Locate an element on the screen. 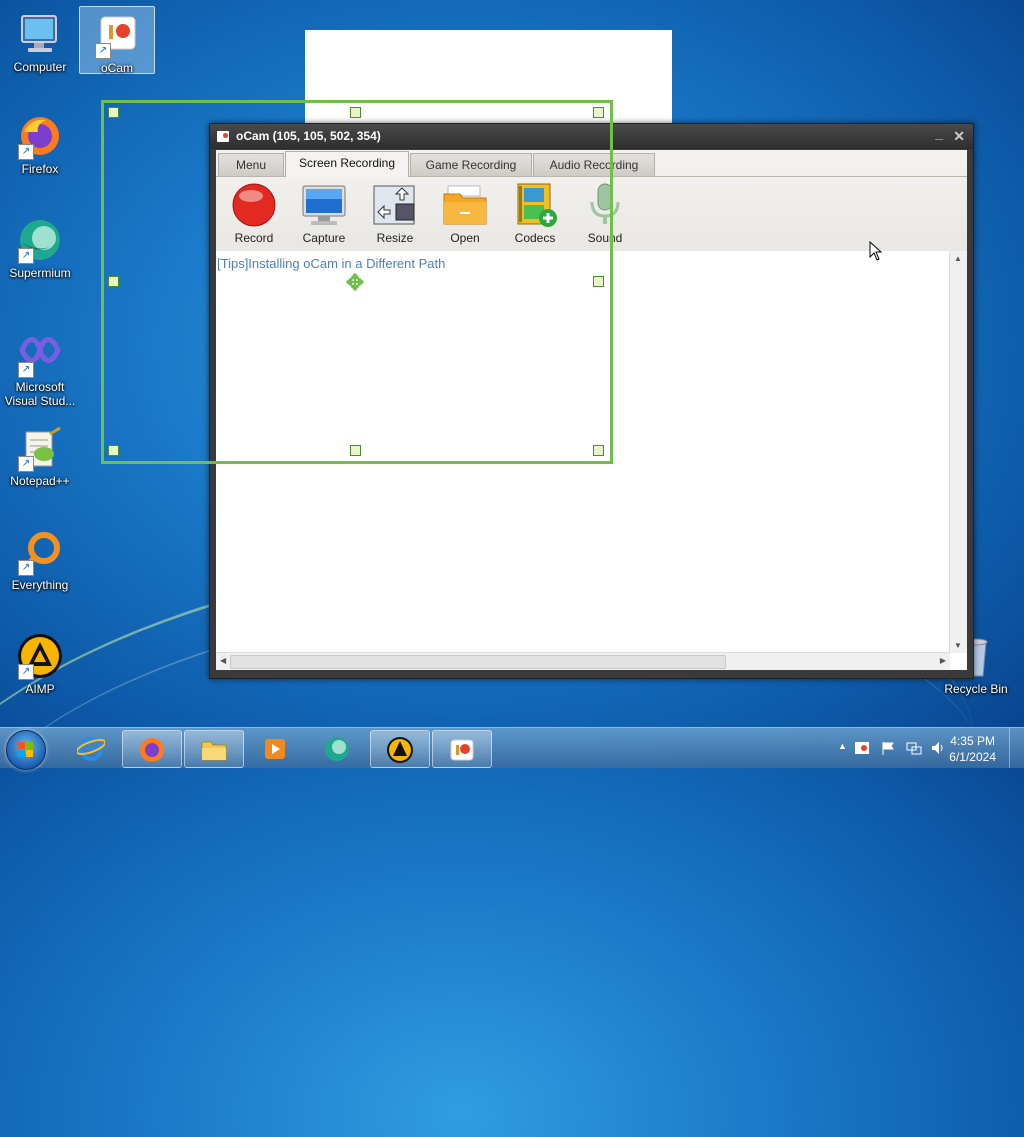  horizontal-scrollbar: ◀ ▶ is located at coordinates (583, 661).